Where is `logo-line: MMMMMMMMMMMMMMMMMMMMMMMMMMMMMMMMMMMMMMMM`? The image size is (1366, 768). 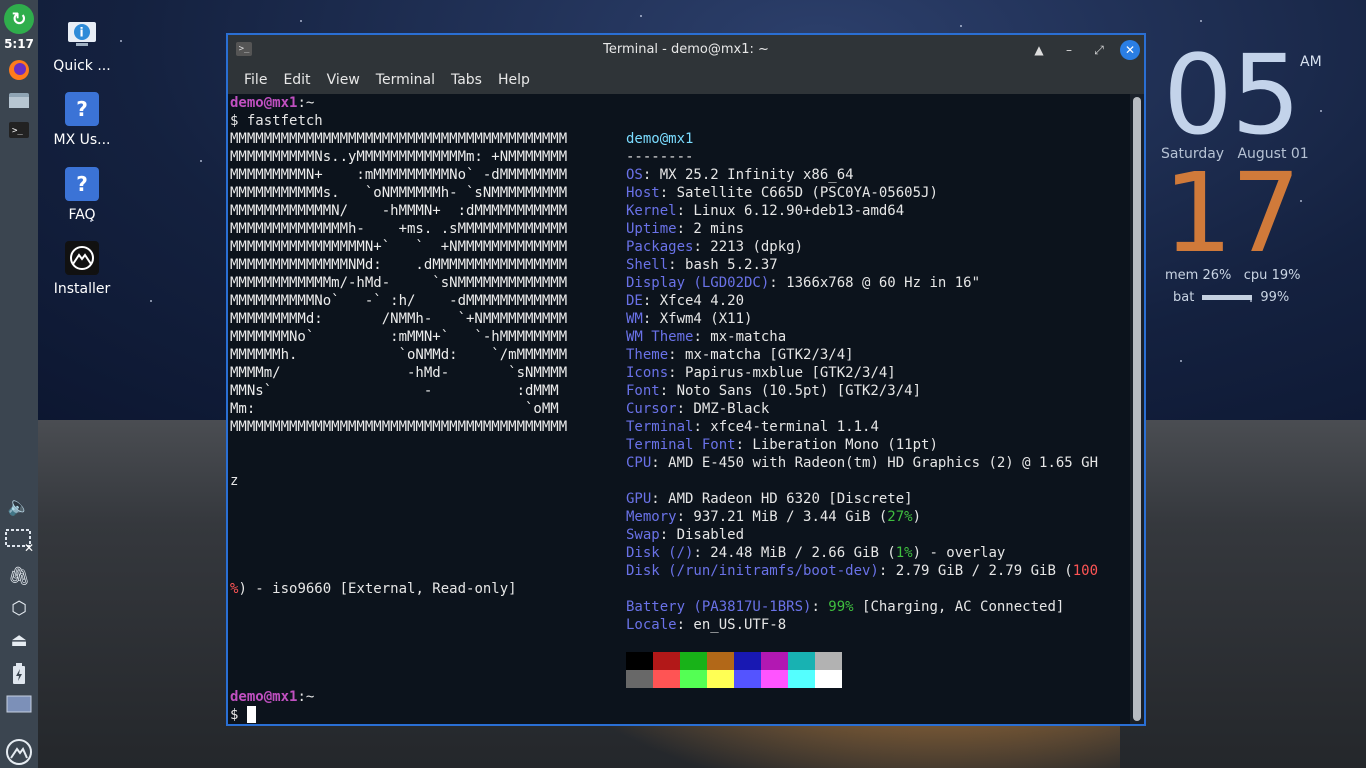
logo-line: MMMMMMMMMMMMMMMMMMMMMMMMMMMMMMMMMMMMMMMM is located at coordinates (399, 139).